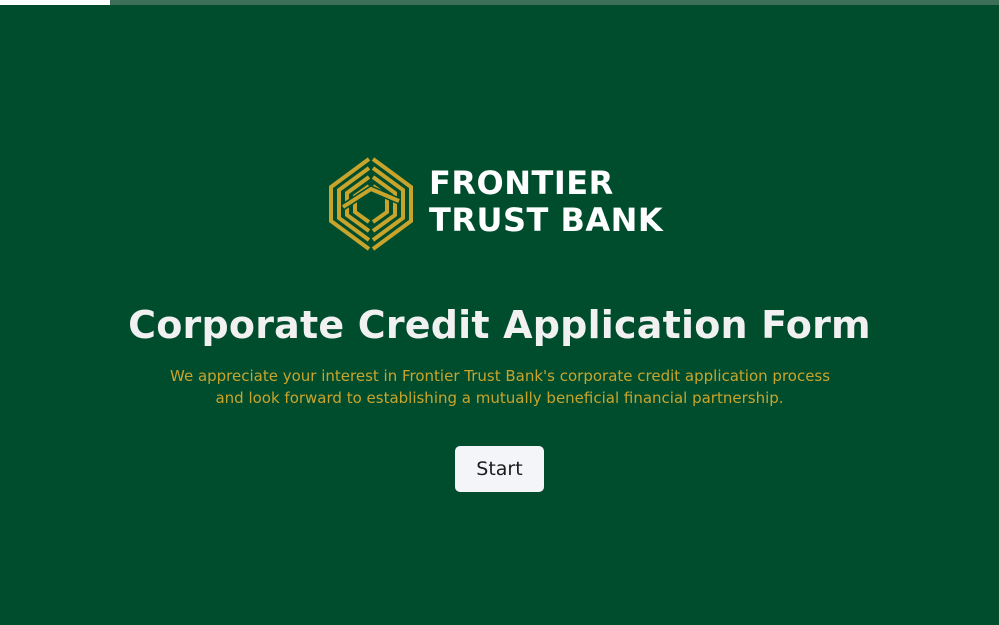 The height and width of the screenshot is (625, 999). I want to click on progress-bar-fill, so click(55, 2).